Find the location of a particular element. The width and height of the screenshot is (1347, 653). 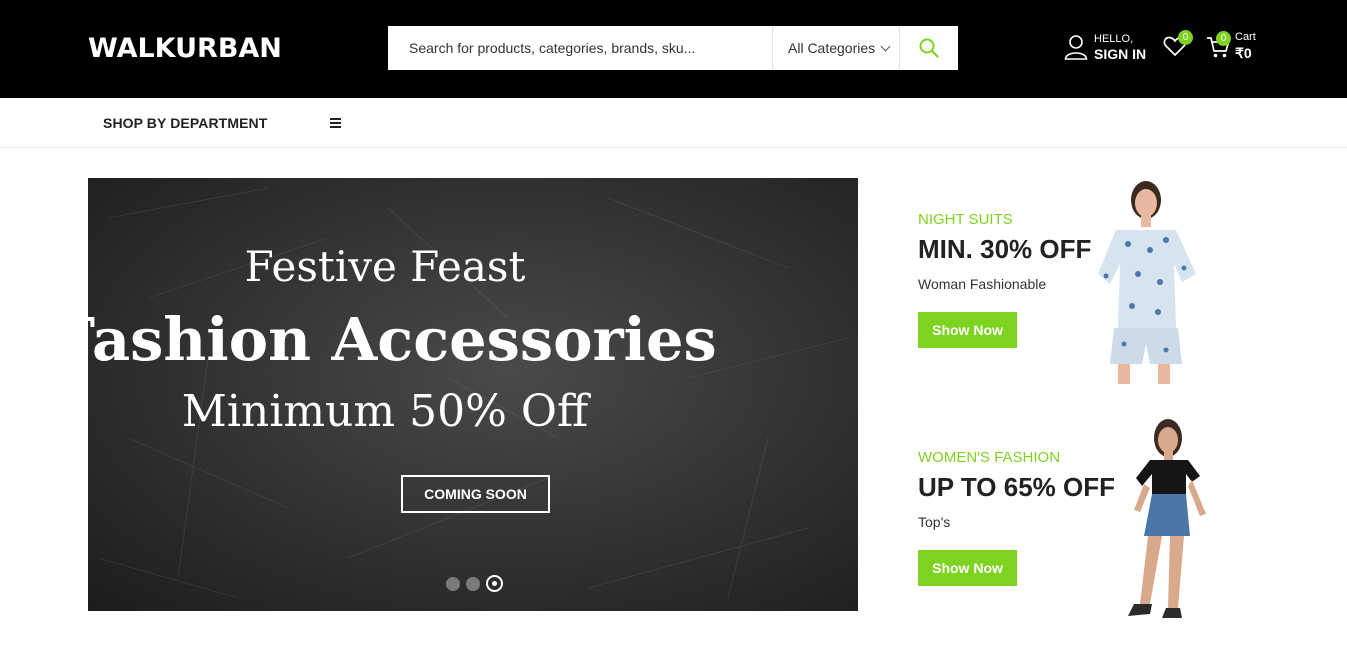

hero-title: Fashion Accessories is located at coordinates (385, 339).